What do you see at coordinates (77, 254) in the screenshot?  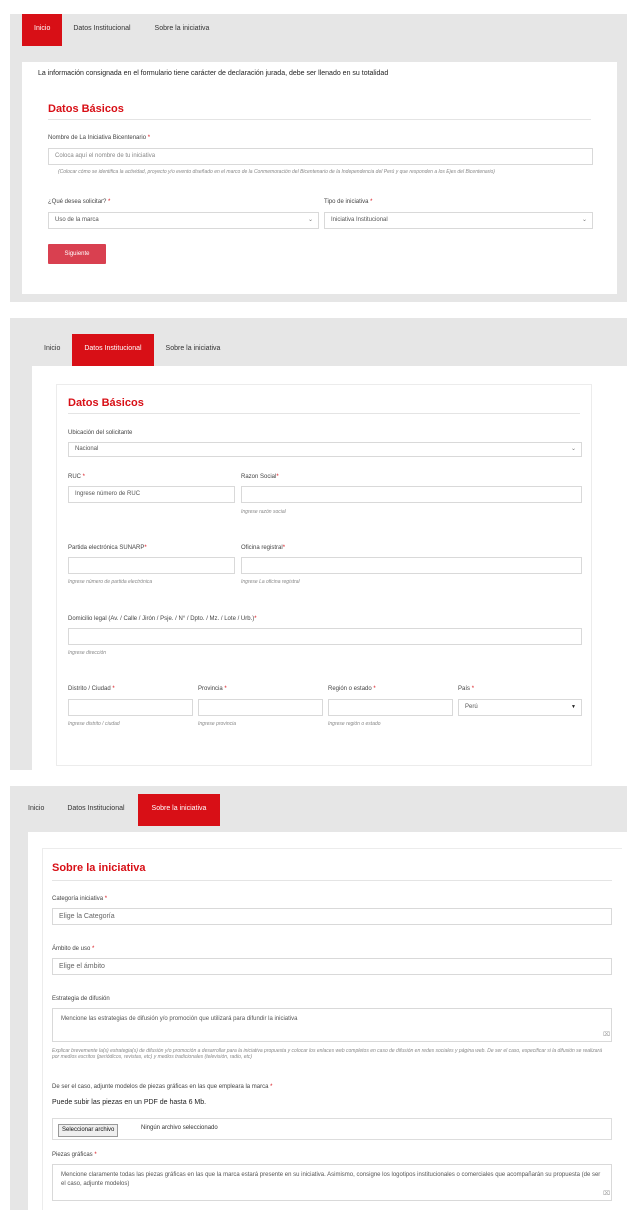 I see `next-button: Siguiente` at bounding box center [77, 254].